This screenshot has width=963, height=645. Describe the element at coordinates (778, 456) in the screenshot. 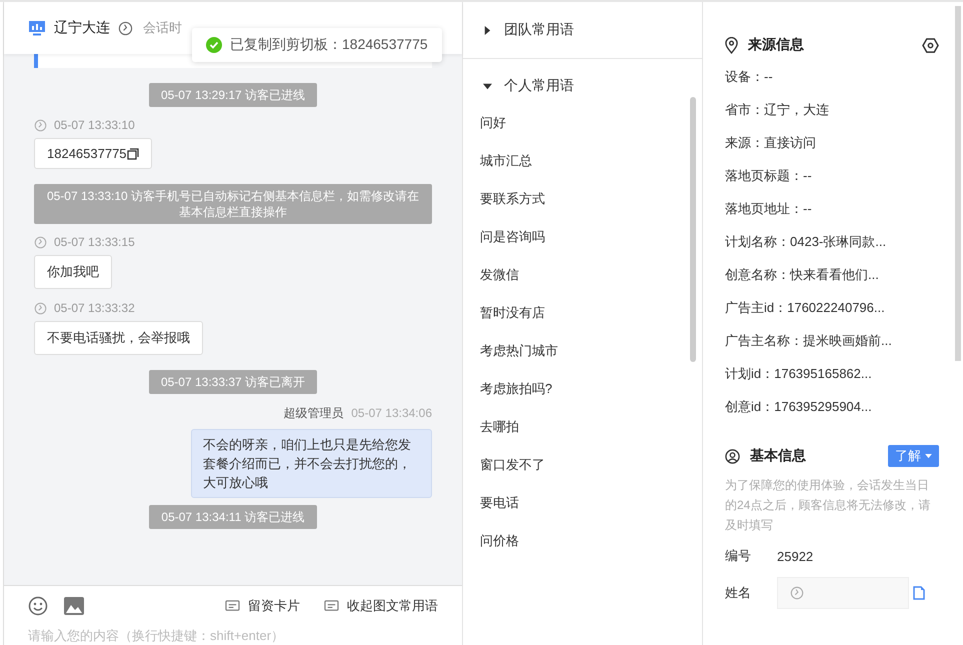

I see `section-title: 基本信息` at that location.